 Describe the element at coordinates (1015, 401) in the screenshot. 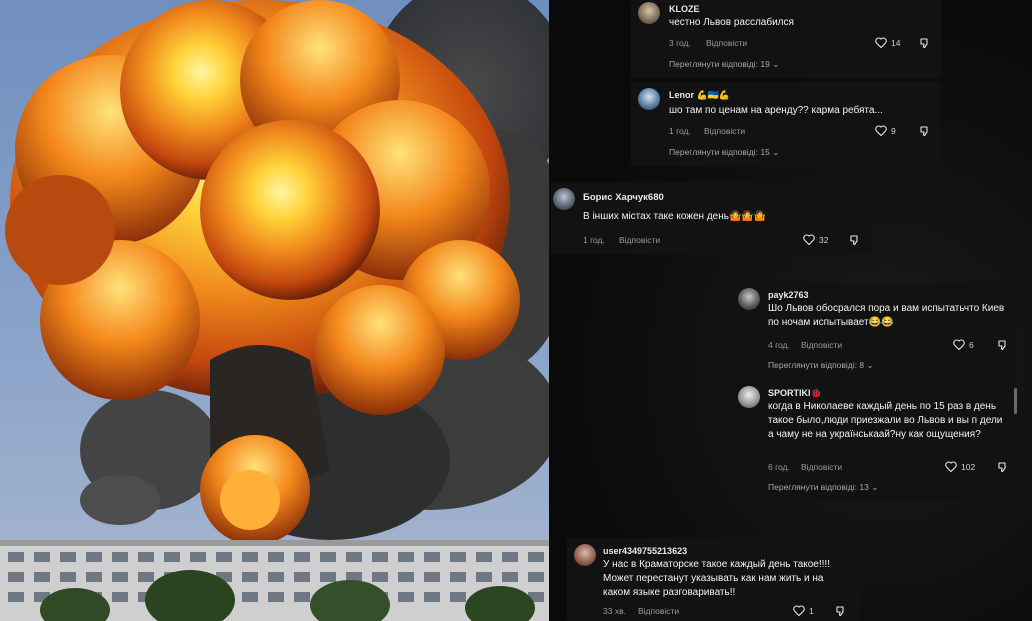

I see `scrollbar` at that location.